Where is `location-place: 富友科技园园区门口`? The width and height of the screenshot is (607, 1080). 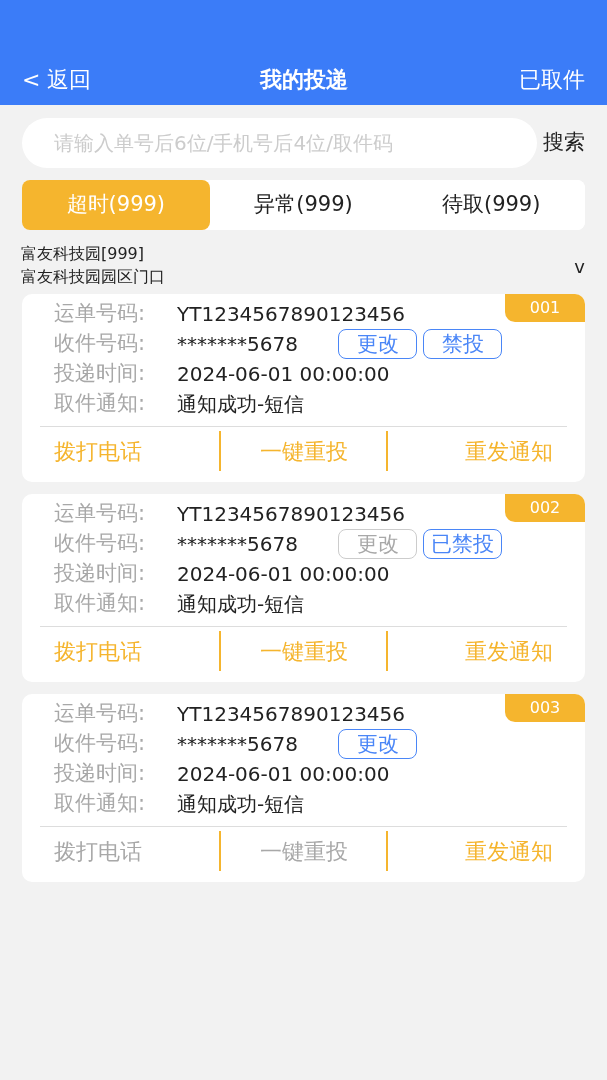
location-place: 富友科技园园区门口 is located at coordinates (93, 277).